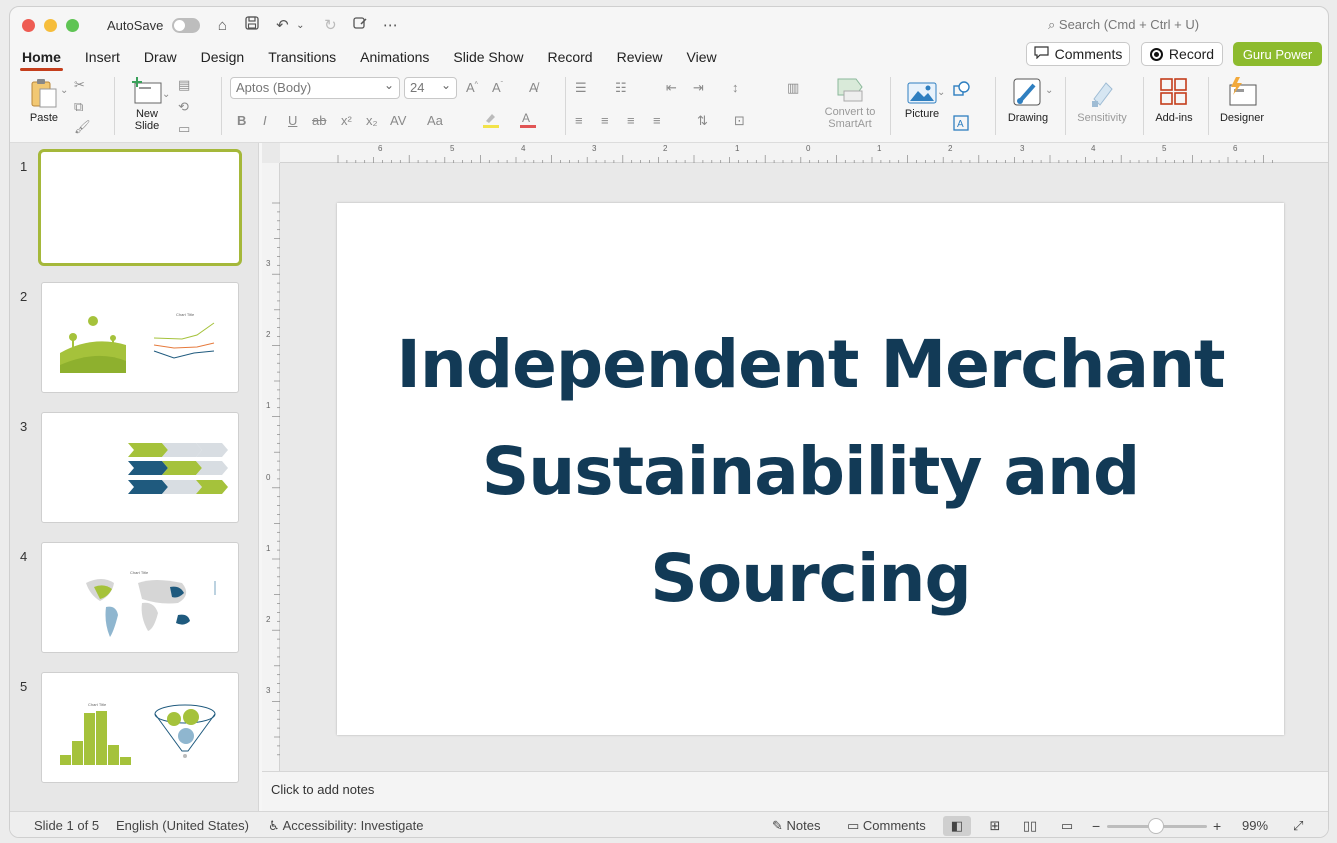 This screenshot has width=1337, height=843. Describe the element at coordinates (1156, 826) in the screenshot. I see `zoom-slider-handle` at that location.